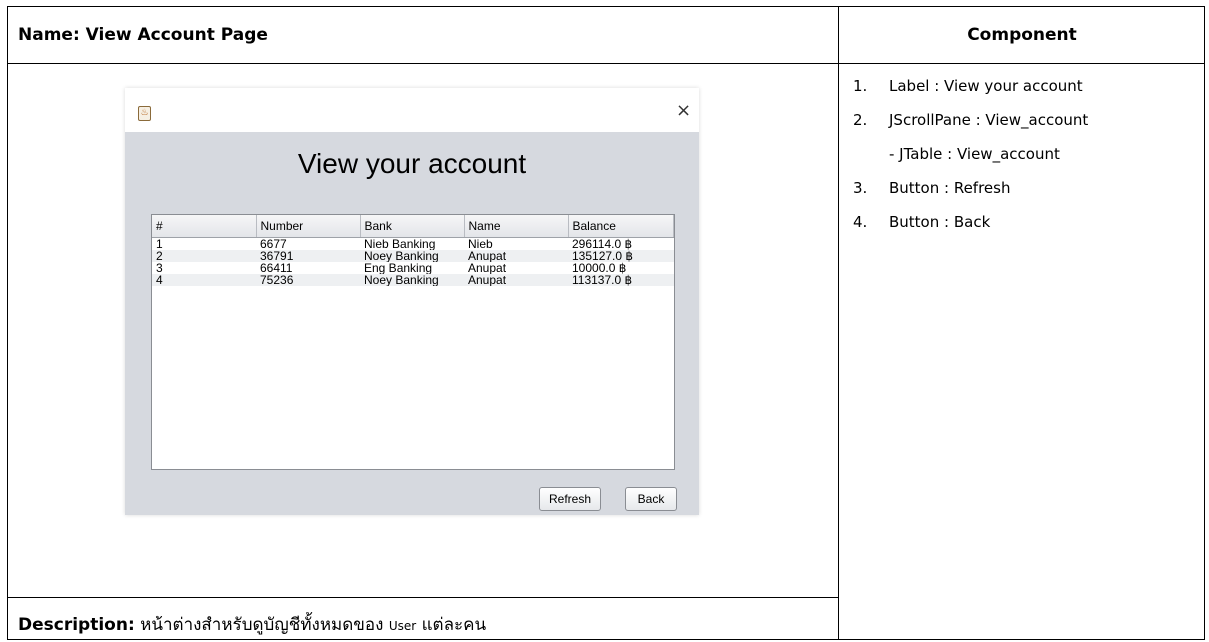  What do you see at coordinates (480, 243) in the screenshot?
I see `cell-name: Nieb` at bounding box center [480, 243].